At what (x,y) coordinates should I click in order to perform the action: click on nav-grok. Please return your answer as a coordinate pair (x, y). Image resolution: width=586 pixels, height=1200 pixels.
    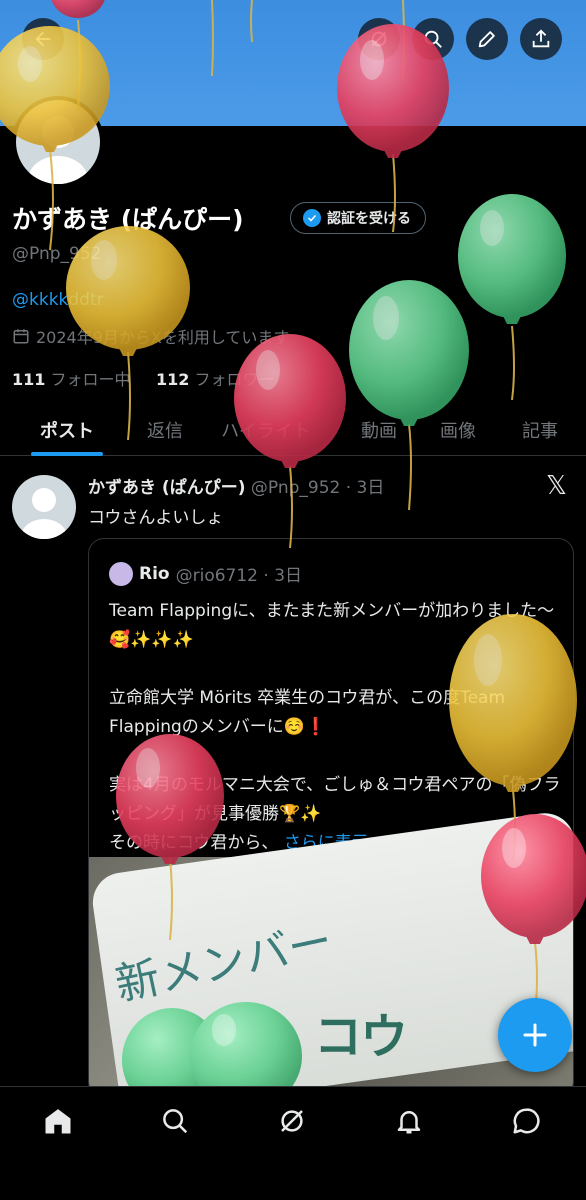
    Looking at the image, I should click on (292, 1121).